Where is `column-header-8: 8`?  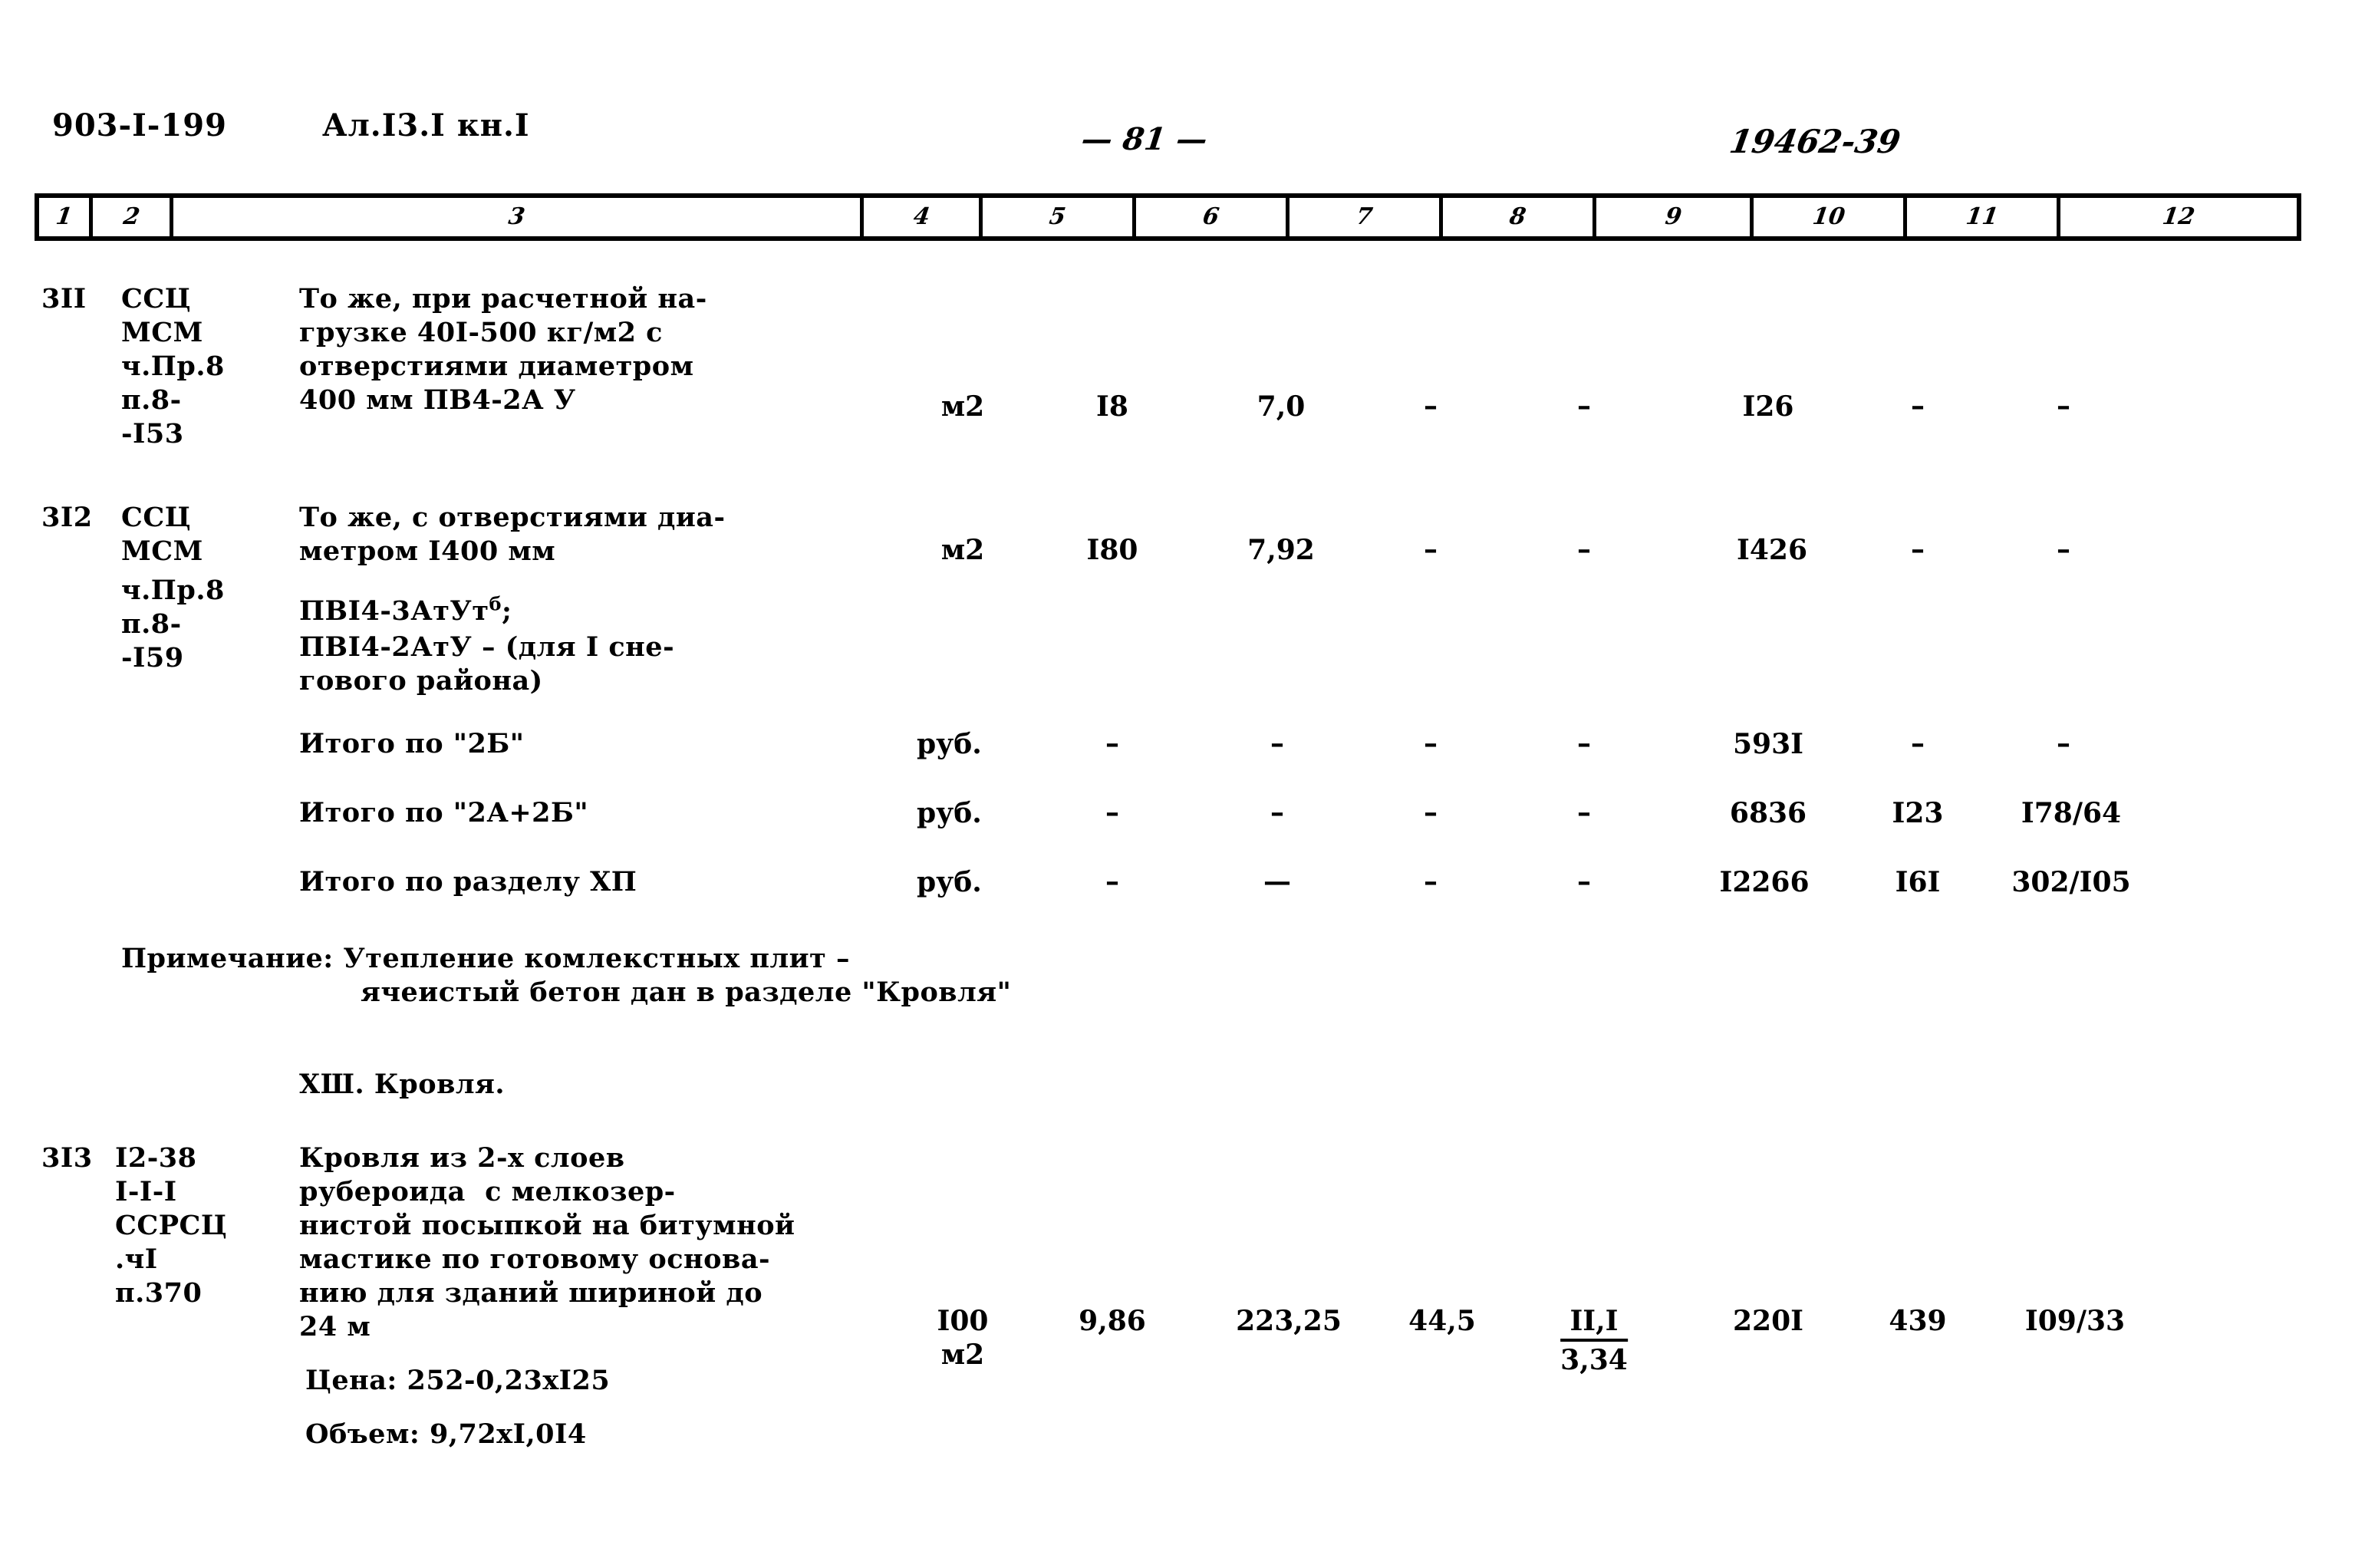
column-header-8: 8 is located at coordinates (1519, 217).